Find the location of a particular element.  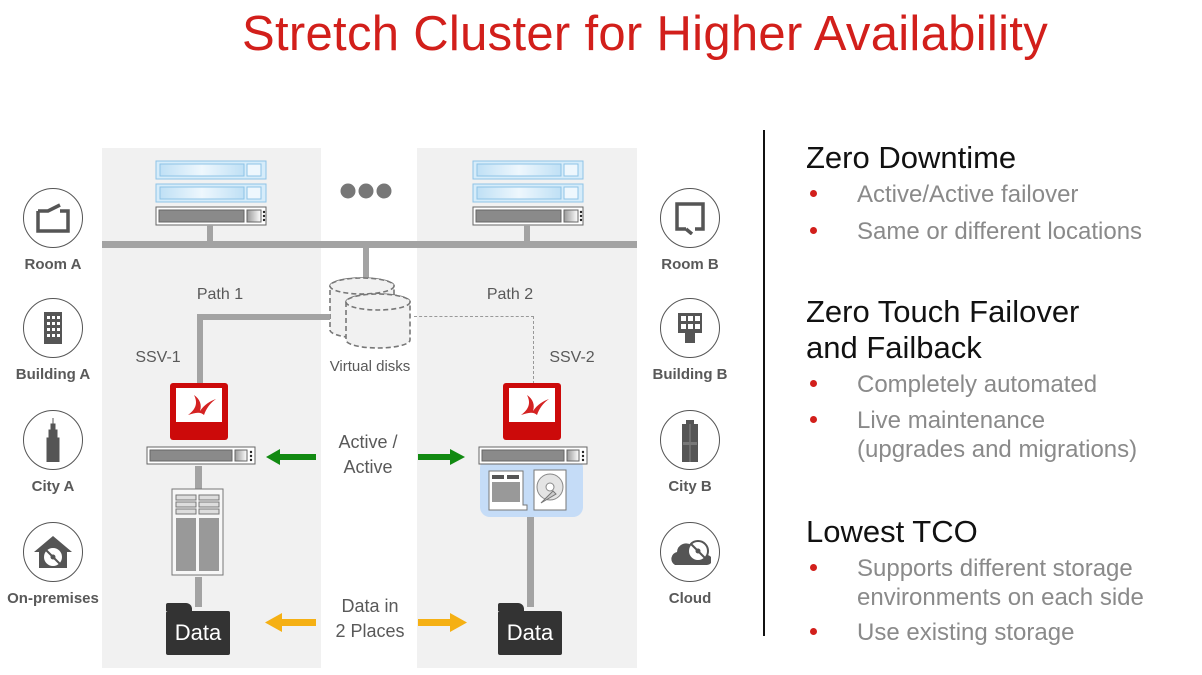

storage-array-icon is located at coordinates (508, 490).